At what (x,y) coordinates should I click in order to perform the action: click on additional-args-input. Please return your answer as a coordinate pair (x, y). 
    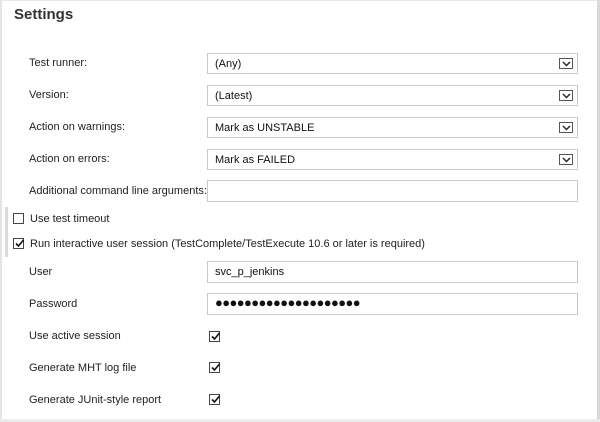
    Looking at the image, I should click on (392, 191).